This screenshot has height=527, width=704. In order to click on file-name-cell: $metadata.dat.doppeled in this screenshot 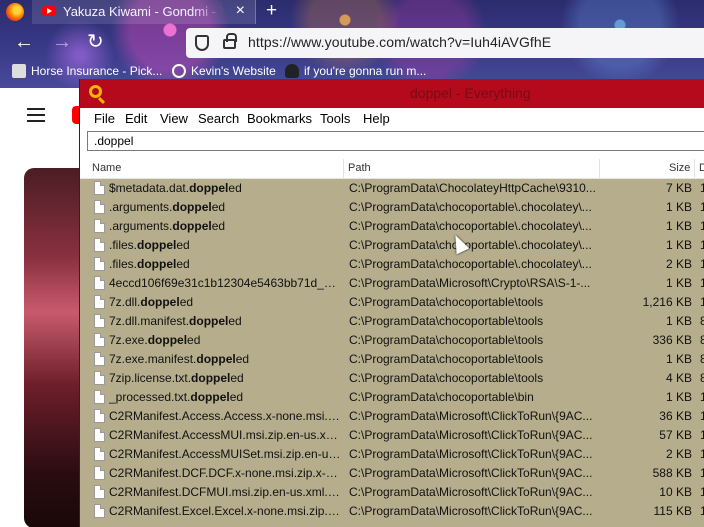, I will do `click(225, 188)`.